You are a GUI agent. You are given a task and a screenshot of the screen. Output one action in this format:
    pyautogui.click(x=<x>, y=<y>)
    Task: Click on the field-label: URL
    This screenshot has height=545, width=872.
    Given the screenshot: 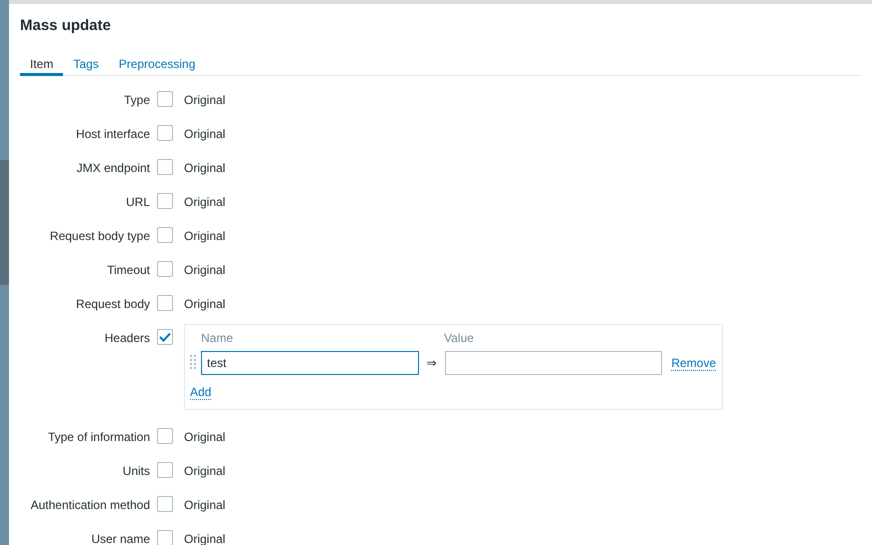 What is the action you would take?
    pyautogui.click(x=137, y=202)
    